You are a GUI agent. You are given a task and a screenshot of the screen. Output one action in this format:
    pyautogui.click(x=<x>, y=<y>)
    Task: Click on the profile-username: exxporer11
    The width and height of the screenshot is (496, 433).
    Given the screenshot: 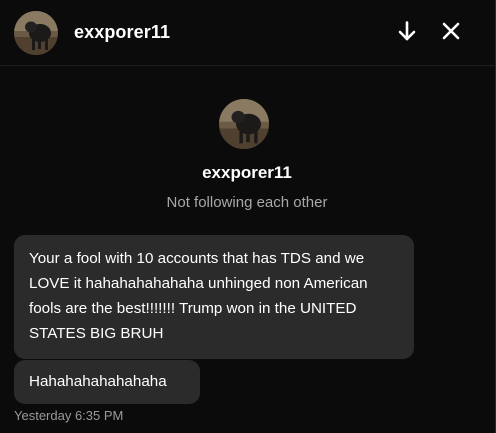 What is the action you would take?
    pyautogui.click(x=247, y=173)
    